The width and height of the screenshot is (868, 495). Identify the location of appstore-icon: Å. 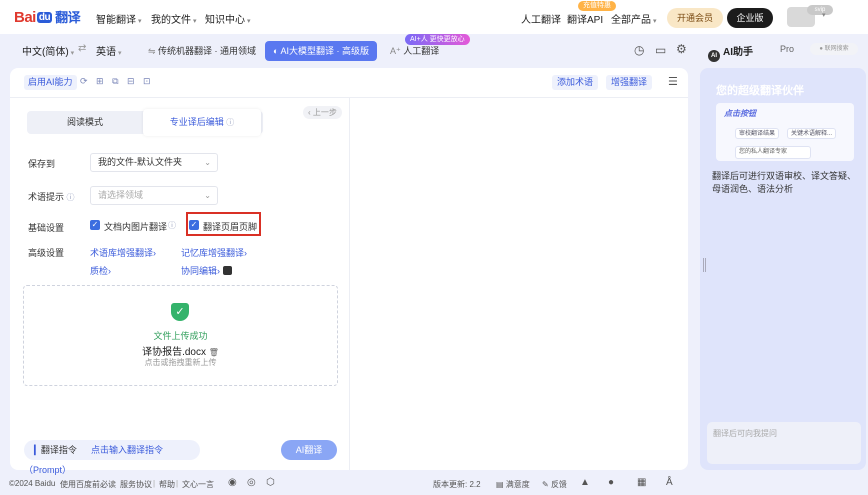
(669, 482).